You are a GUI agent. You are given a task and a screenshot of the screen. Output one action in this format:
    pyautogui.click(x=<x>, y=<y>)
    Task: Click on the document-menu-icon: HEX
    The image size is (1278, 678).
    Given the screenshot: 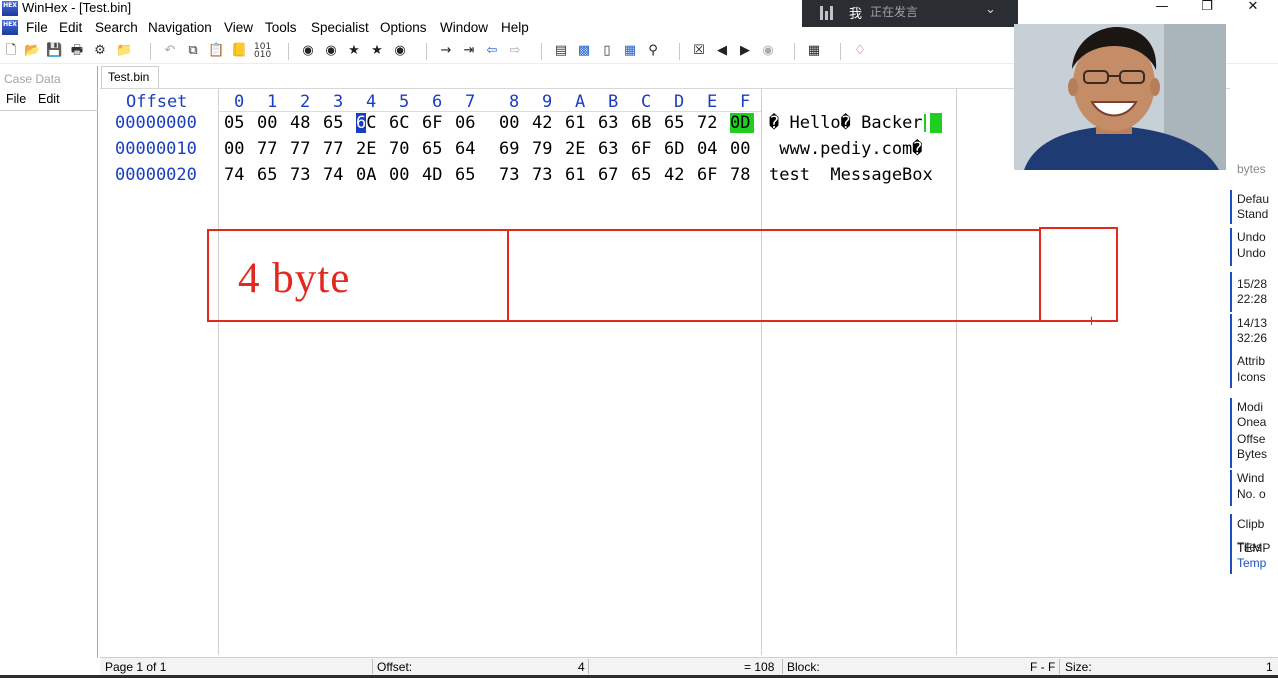 What is the action you would take?
    pyautogui.click(x=10, y=27)
    